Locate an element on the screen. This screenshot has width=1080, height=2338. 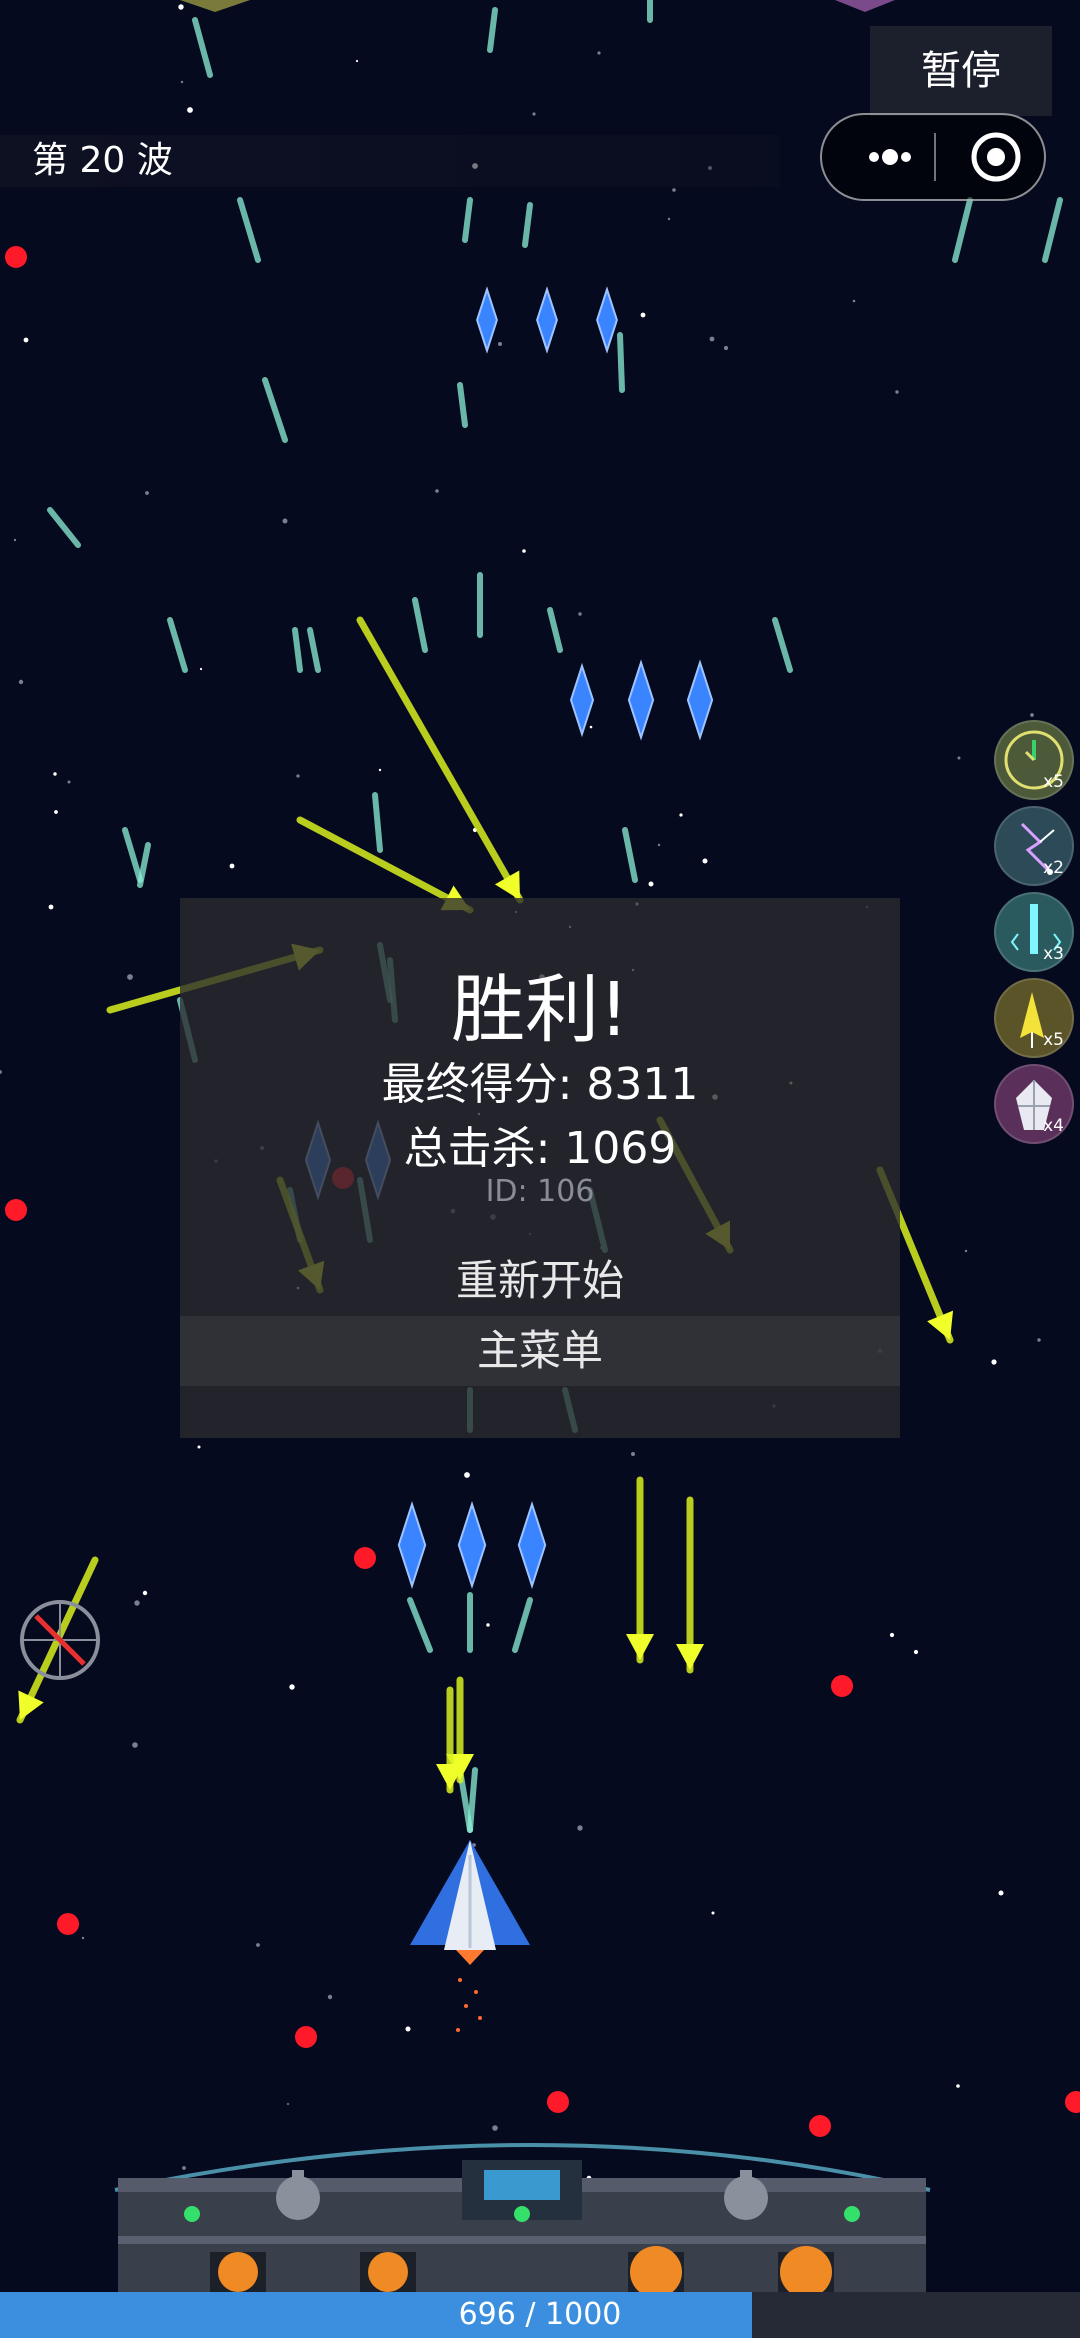
clock-icon is located at coordinates (1034, 760).